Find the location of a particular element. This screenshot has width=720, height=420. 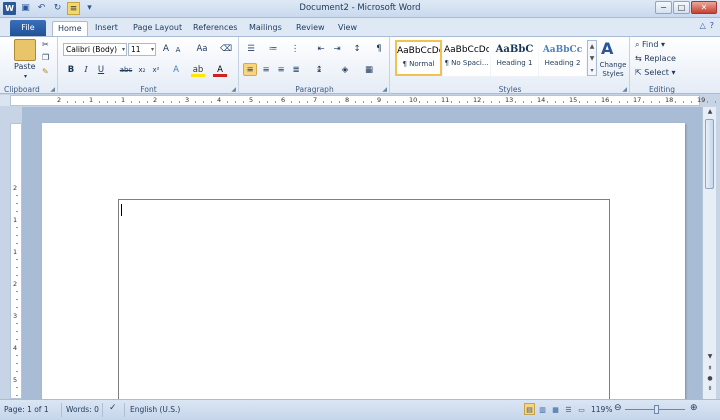

font-launcher-icon: ◢ is located at coordinates (233, 89).